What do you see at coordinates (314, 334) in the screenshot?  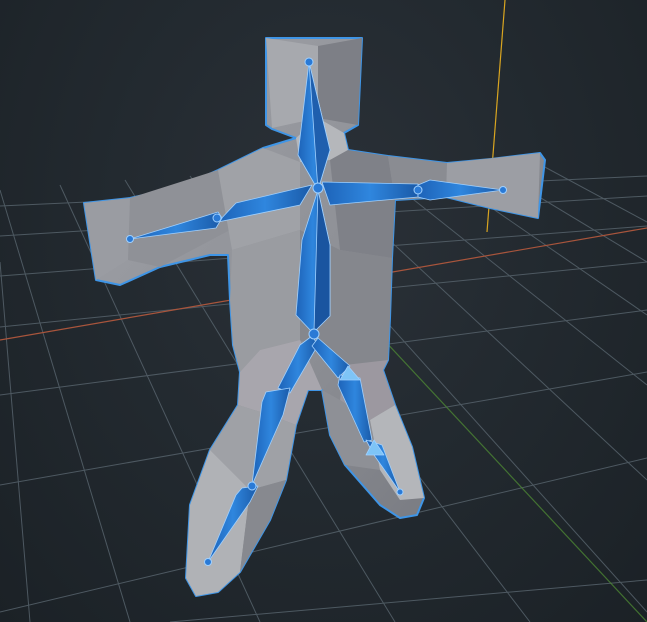 I see `joint-pelvis` at bounding box center [314, 334].